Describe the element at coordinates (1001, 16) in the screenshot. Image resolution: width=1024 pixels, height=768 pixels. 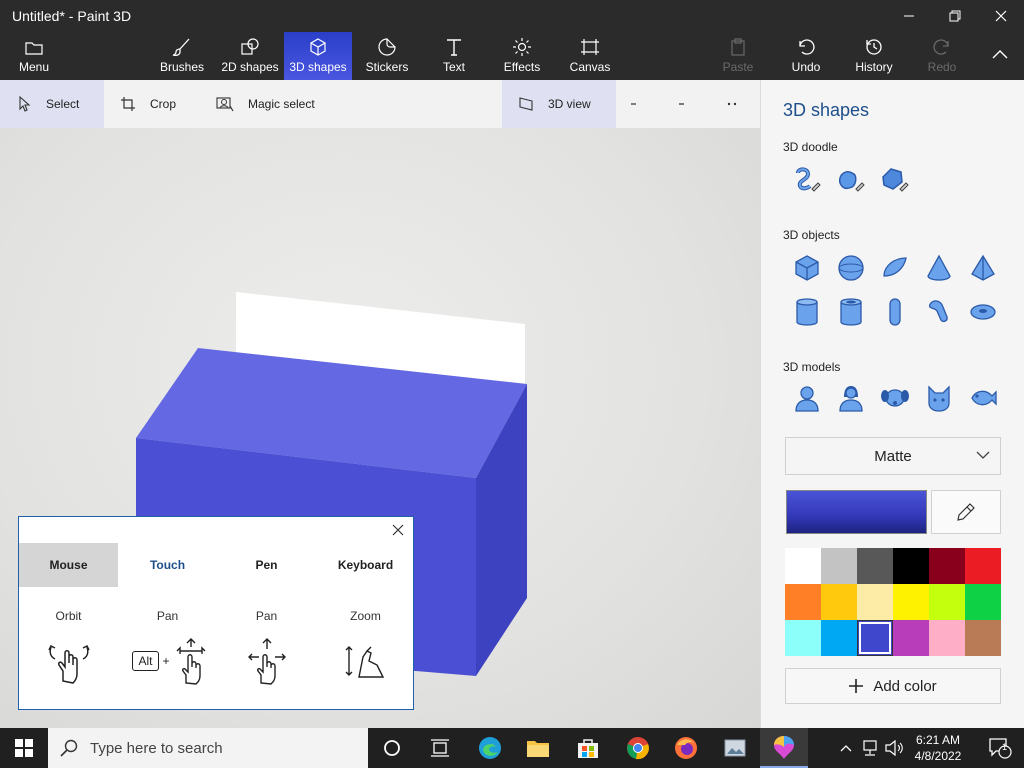
I see `close-button` at that location.